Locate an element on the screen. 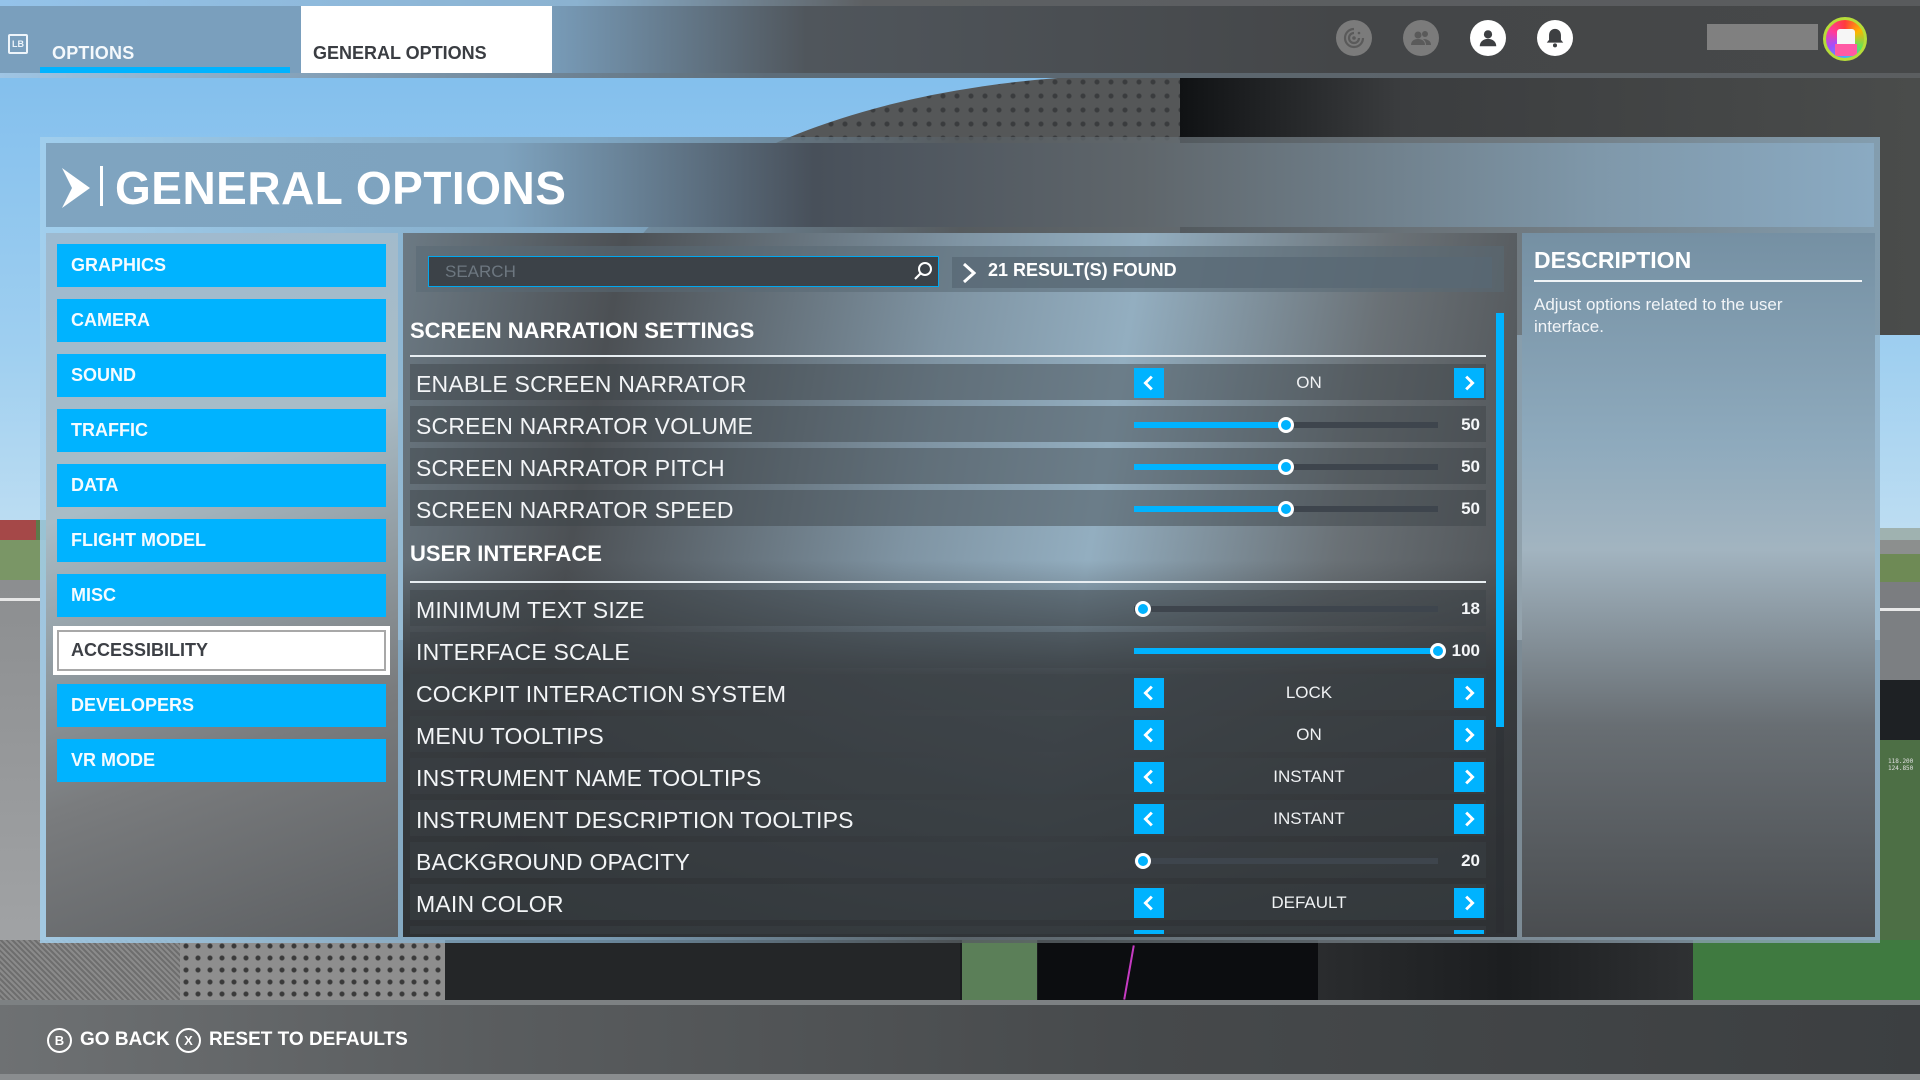  section-header-user-interface: USER INTERFACE is located at coordinates (506, 553).